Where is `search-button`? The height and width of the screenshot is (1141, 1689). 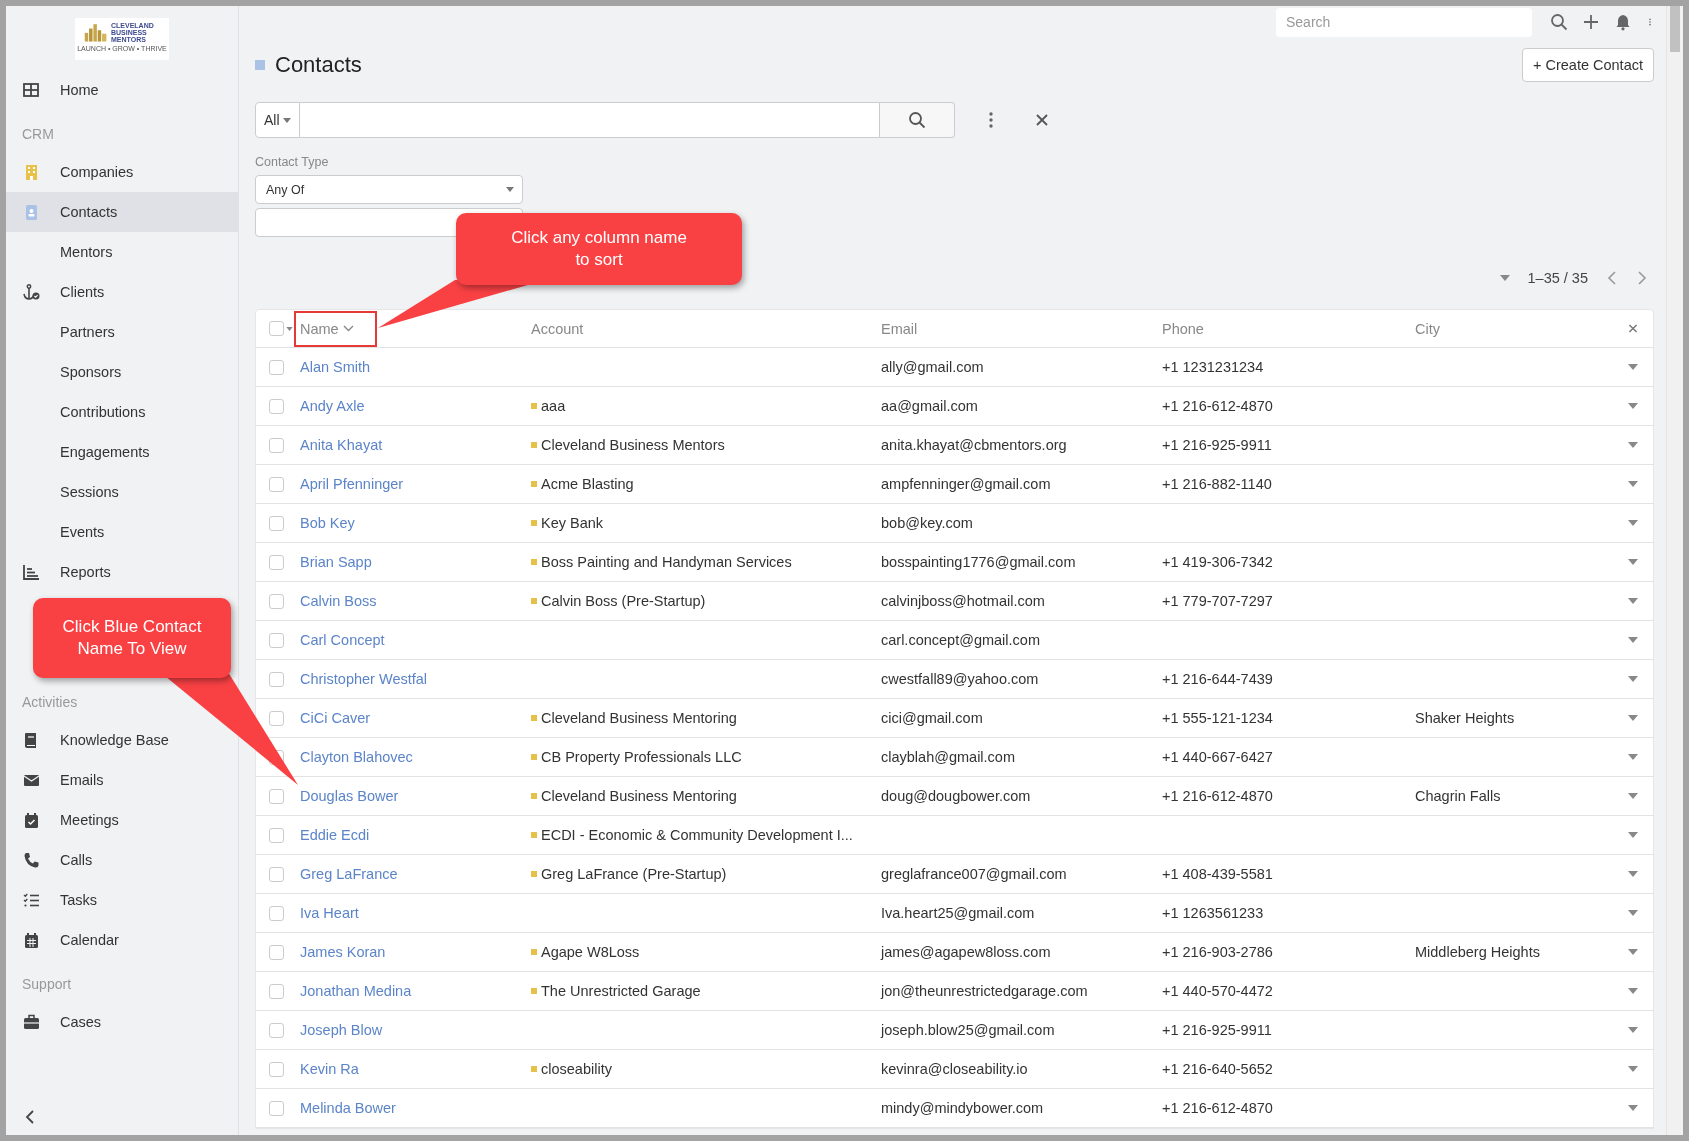 search-button is located at coordinates (917, 120).